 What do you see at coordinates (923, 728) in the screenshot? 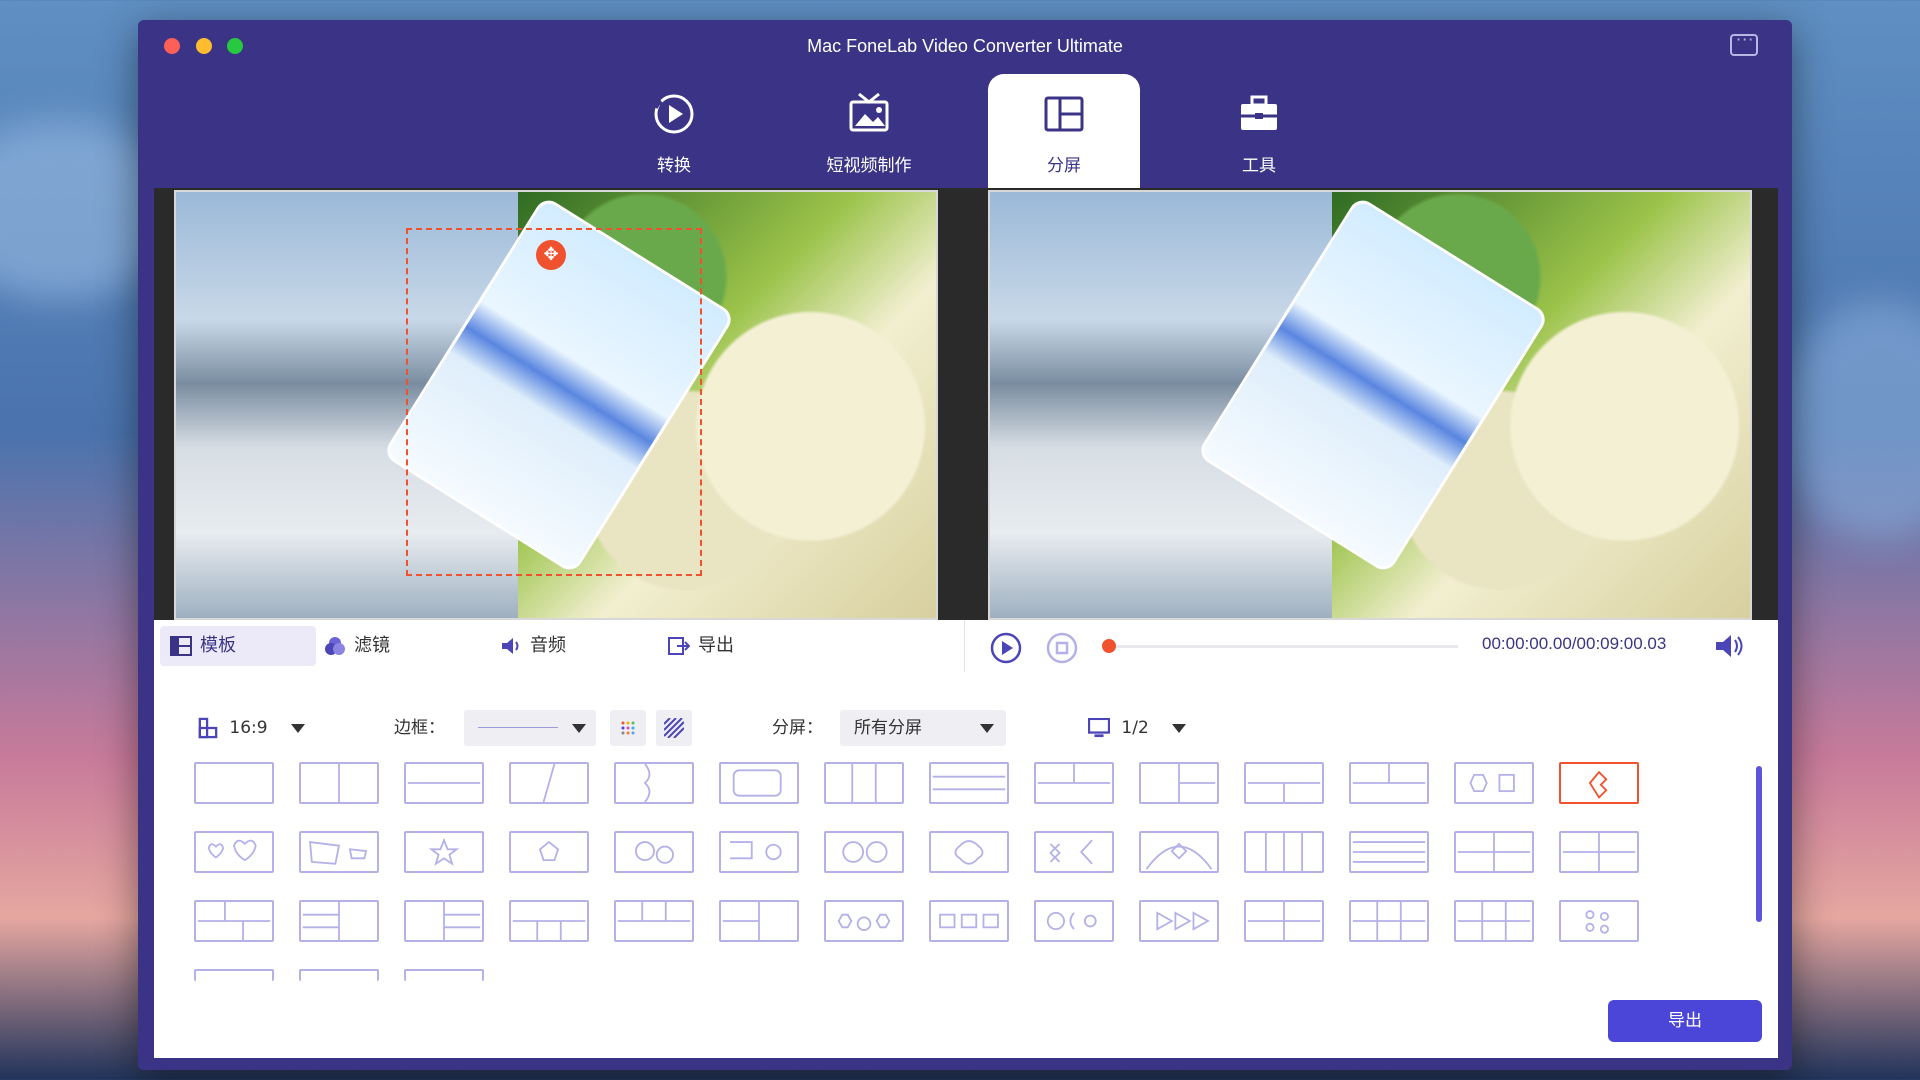
I see `split-dropdown: 所有分屏` at bounding box center [923, 728].